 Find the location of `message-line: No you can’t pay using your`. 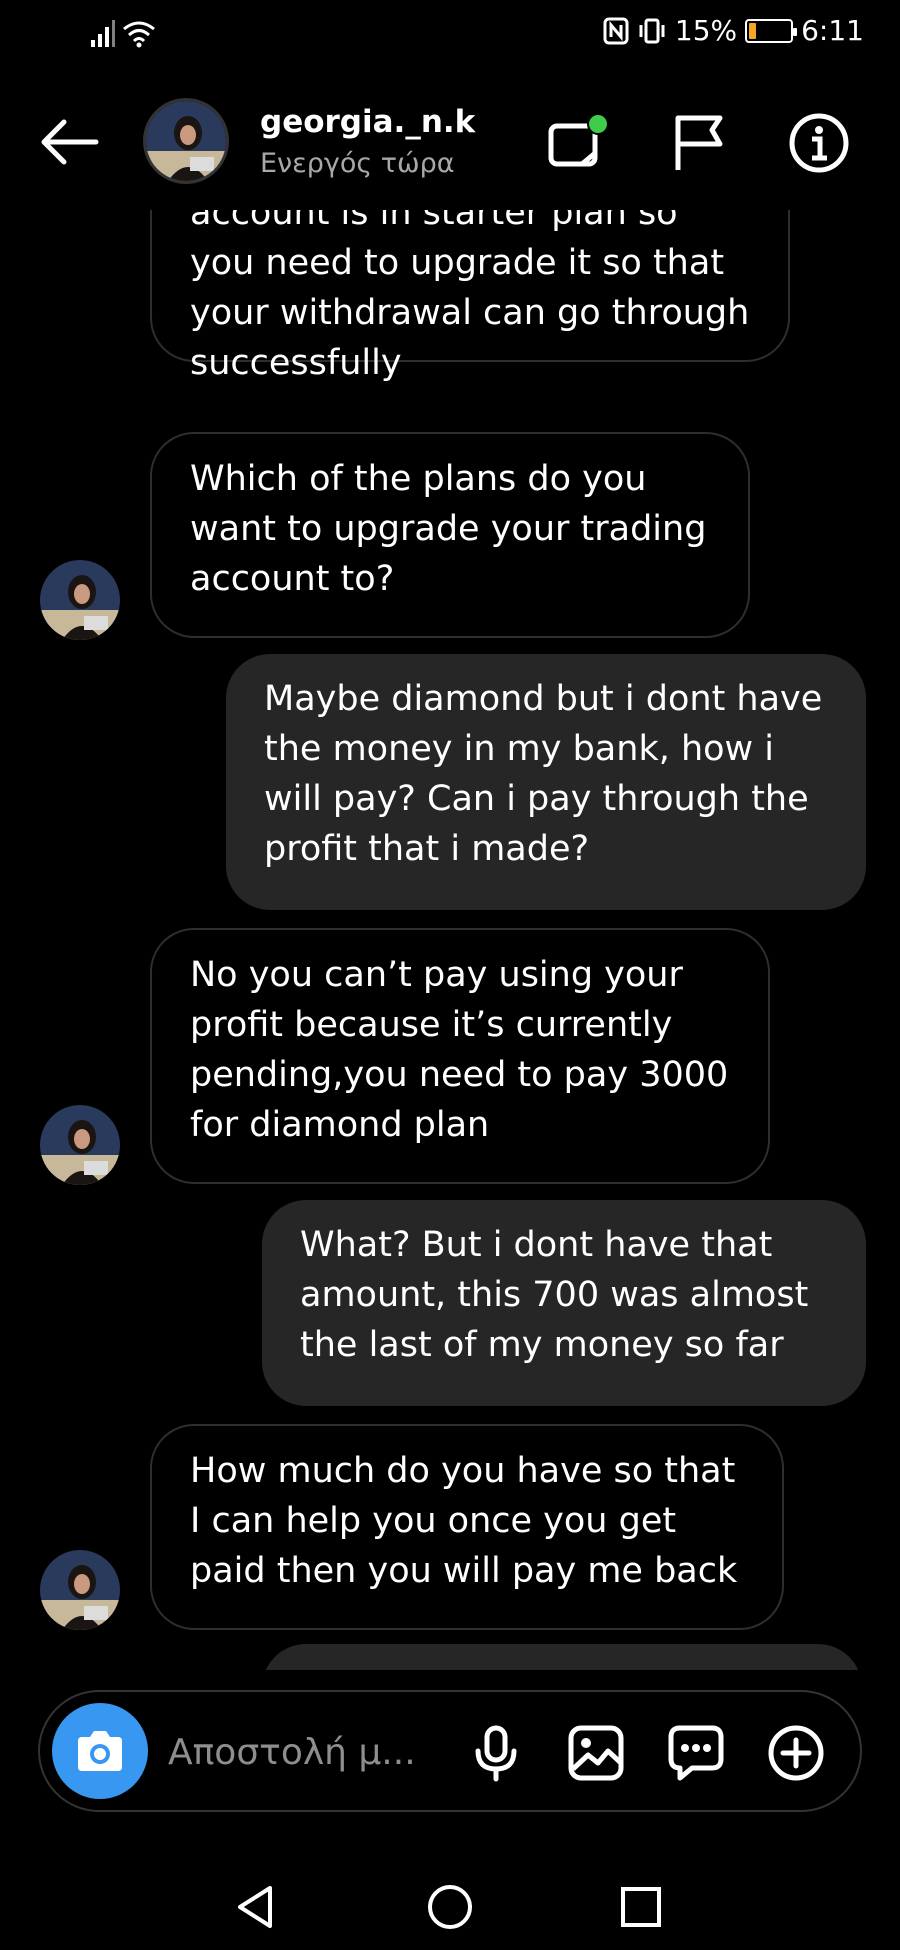

message-line: No you can’t pay using your is located at coordinates (436, 975).